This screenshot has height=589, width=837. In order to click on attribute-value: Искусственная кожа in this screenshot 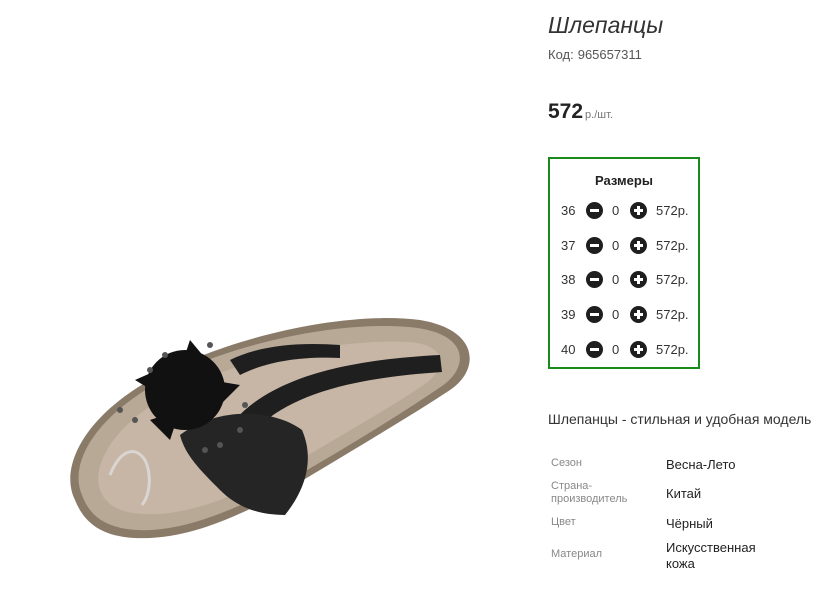, I will do `click(711, 555)`.